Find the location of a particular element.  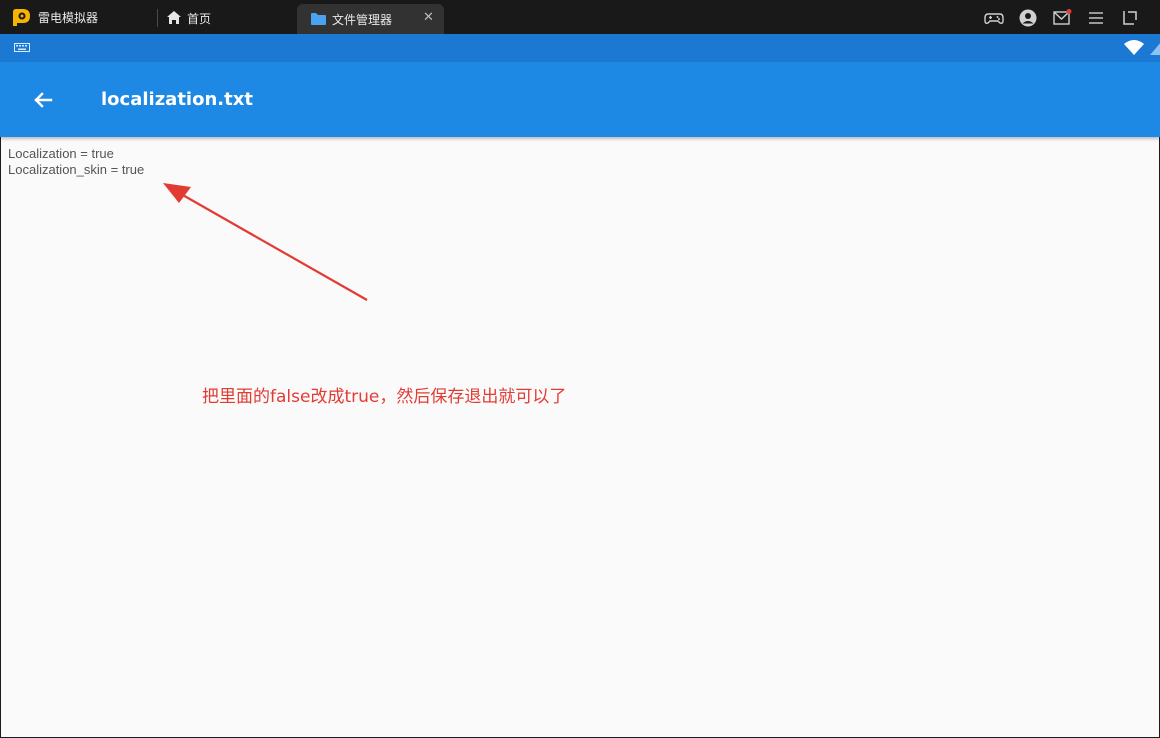

file-title: localization.txt is located at coordinates (177, 99).